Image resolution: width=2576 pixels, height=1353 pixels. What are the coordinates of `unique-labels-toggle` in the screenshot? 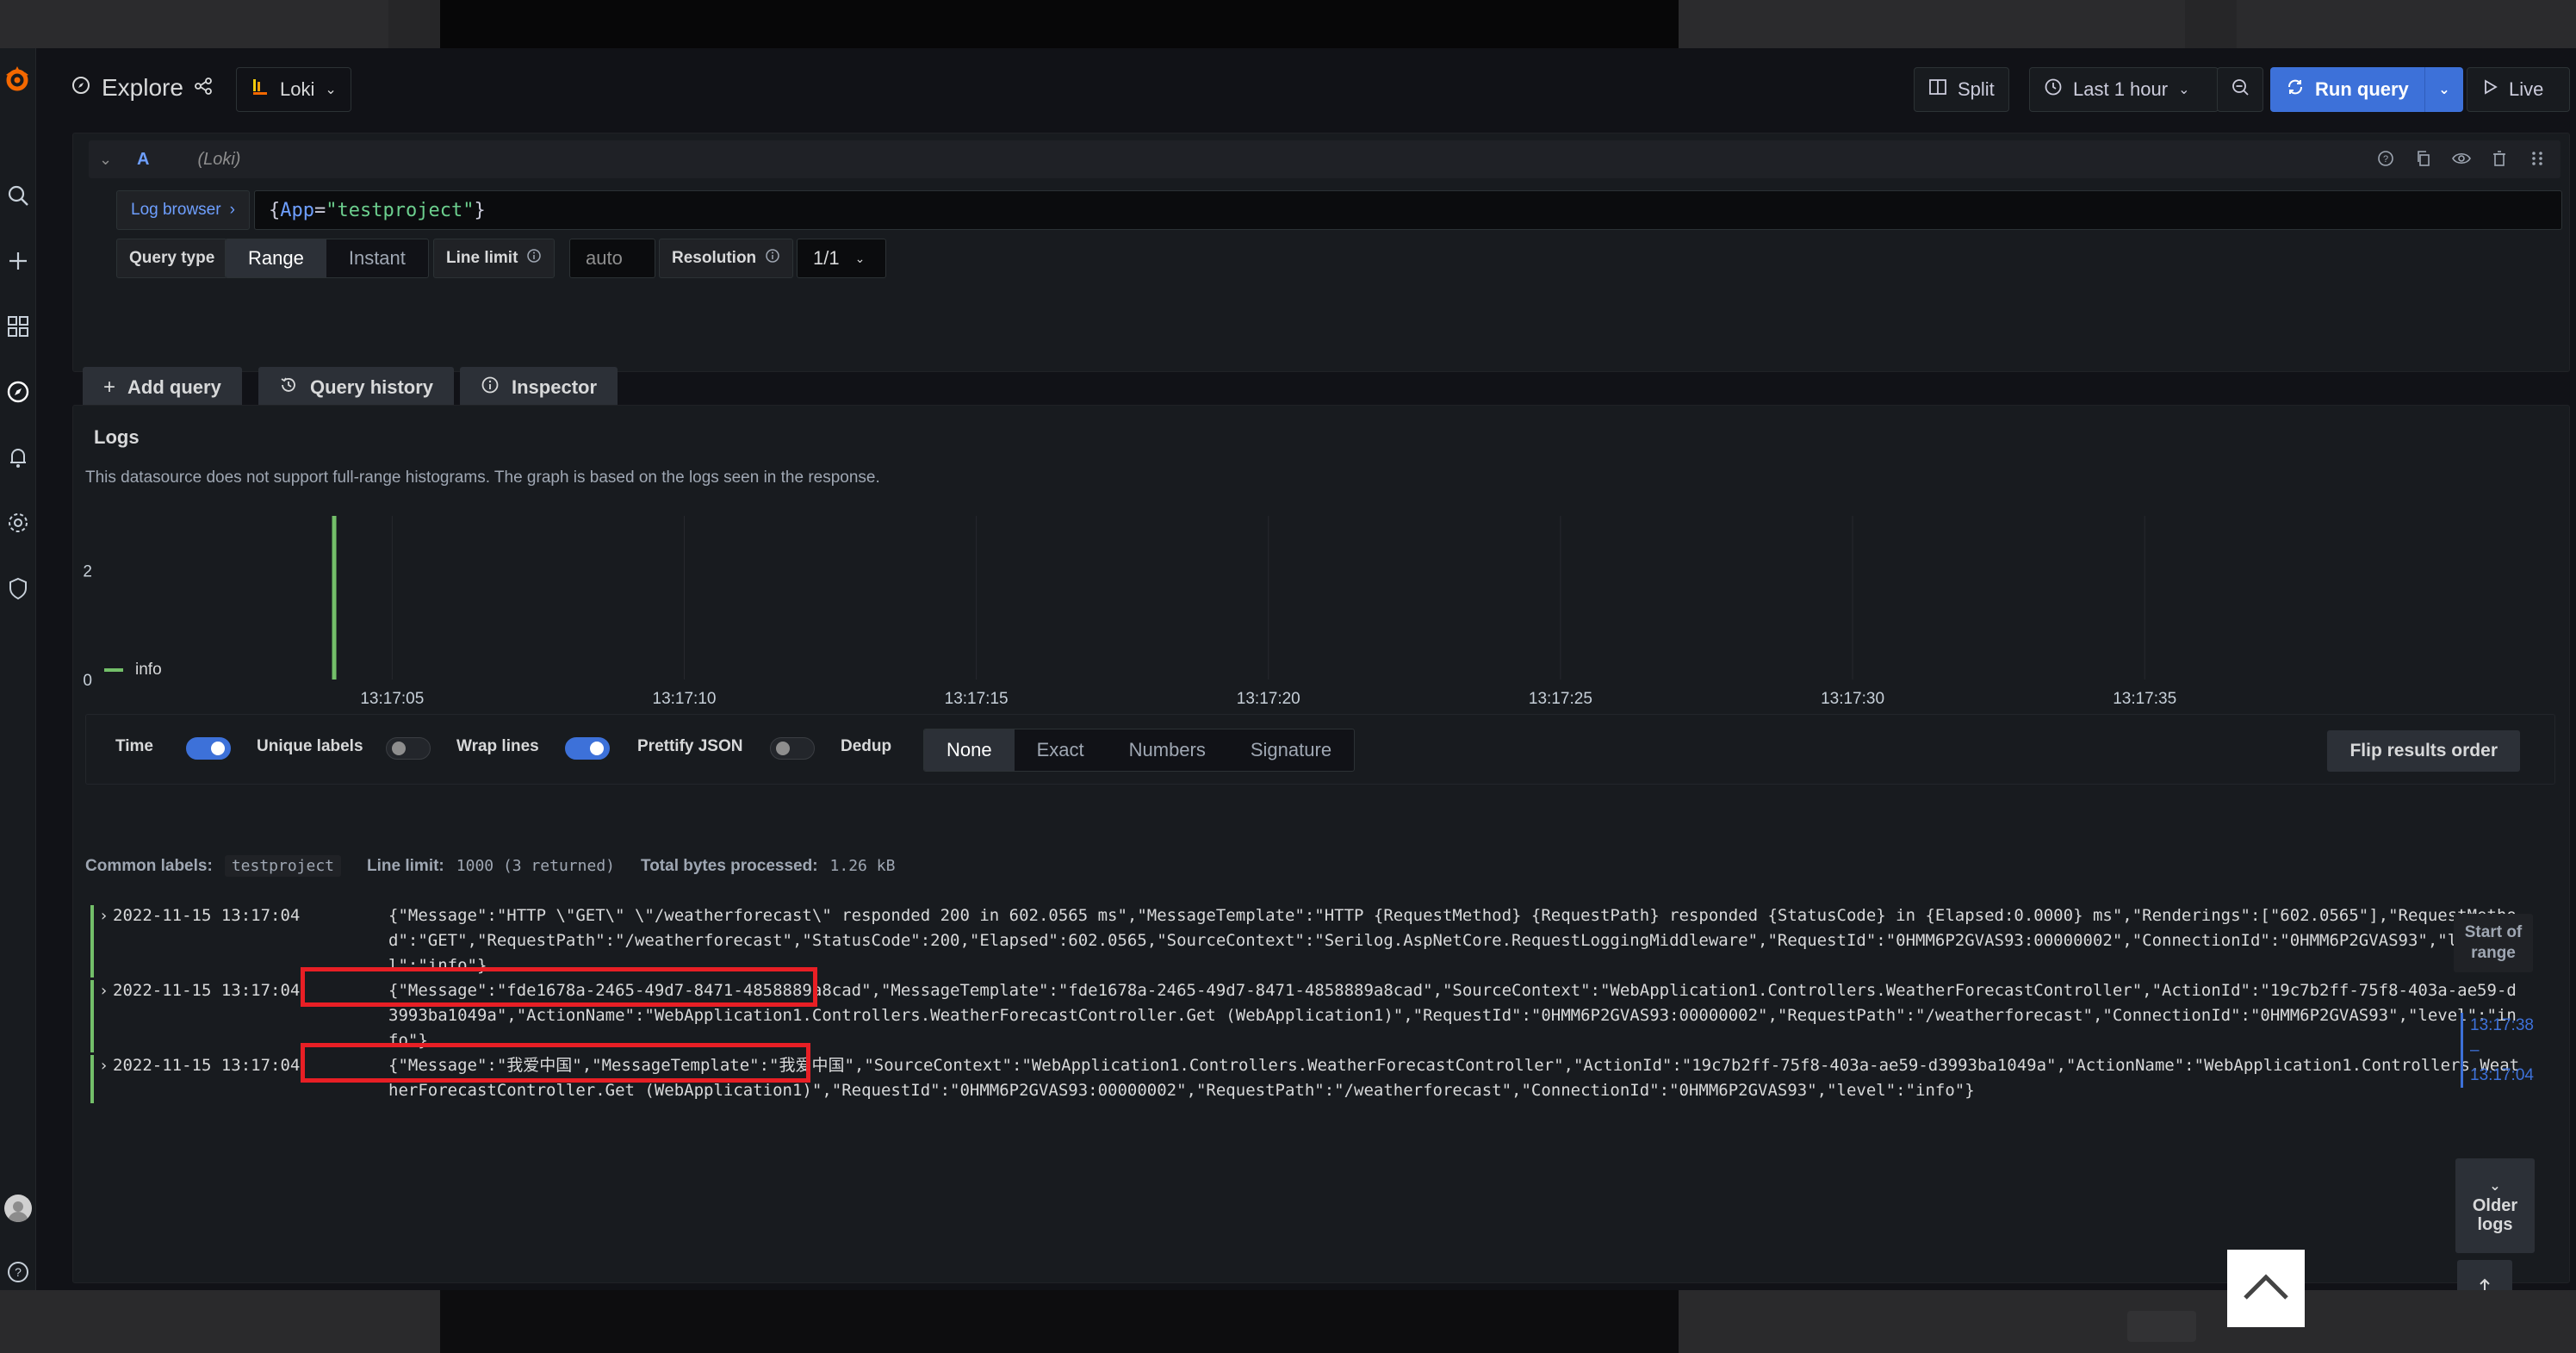 It's located at (408, 748).